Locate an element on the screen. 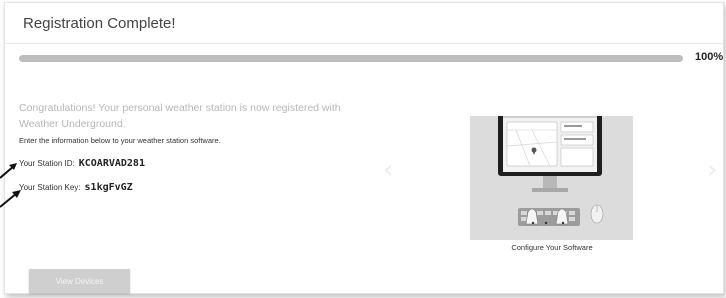 Image resolution: width=726 pixels, height=298 pixels. station-key-label: Your Station Key: is located at coordinates (50, 187).